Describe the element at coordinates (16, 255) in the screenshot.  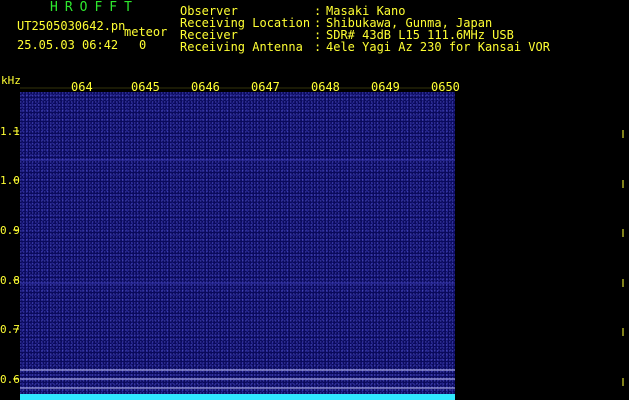
I see `left-ticks` at that location.